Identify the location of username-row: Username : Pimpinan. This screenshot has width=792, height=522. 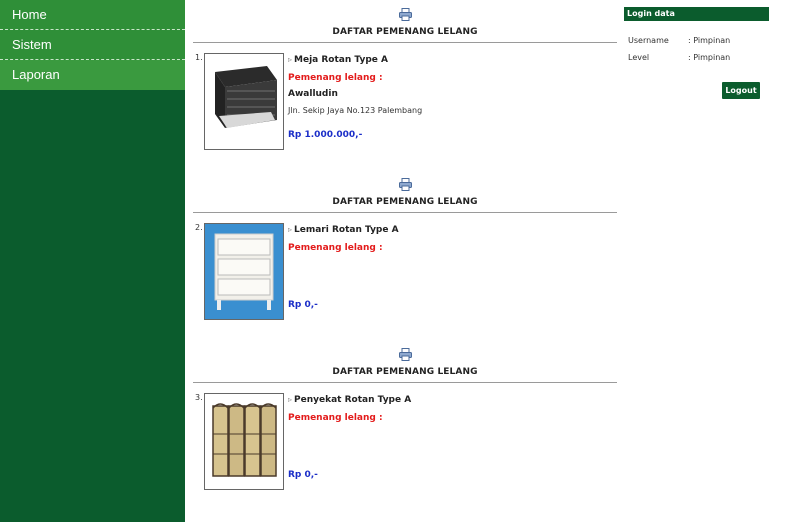
(696, 40).